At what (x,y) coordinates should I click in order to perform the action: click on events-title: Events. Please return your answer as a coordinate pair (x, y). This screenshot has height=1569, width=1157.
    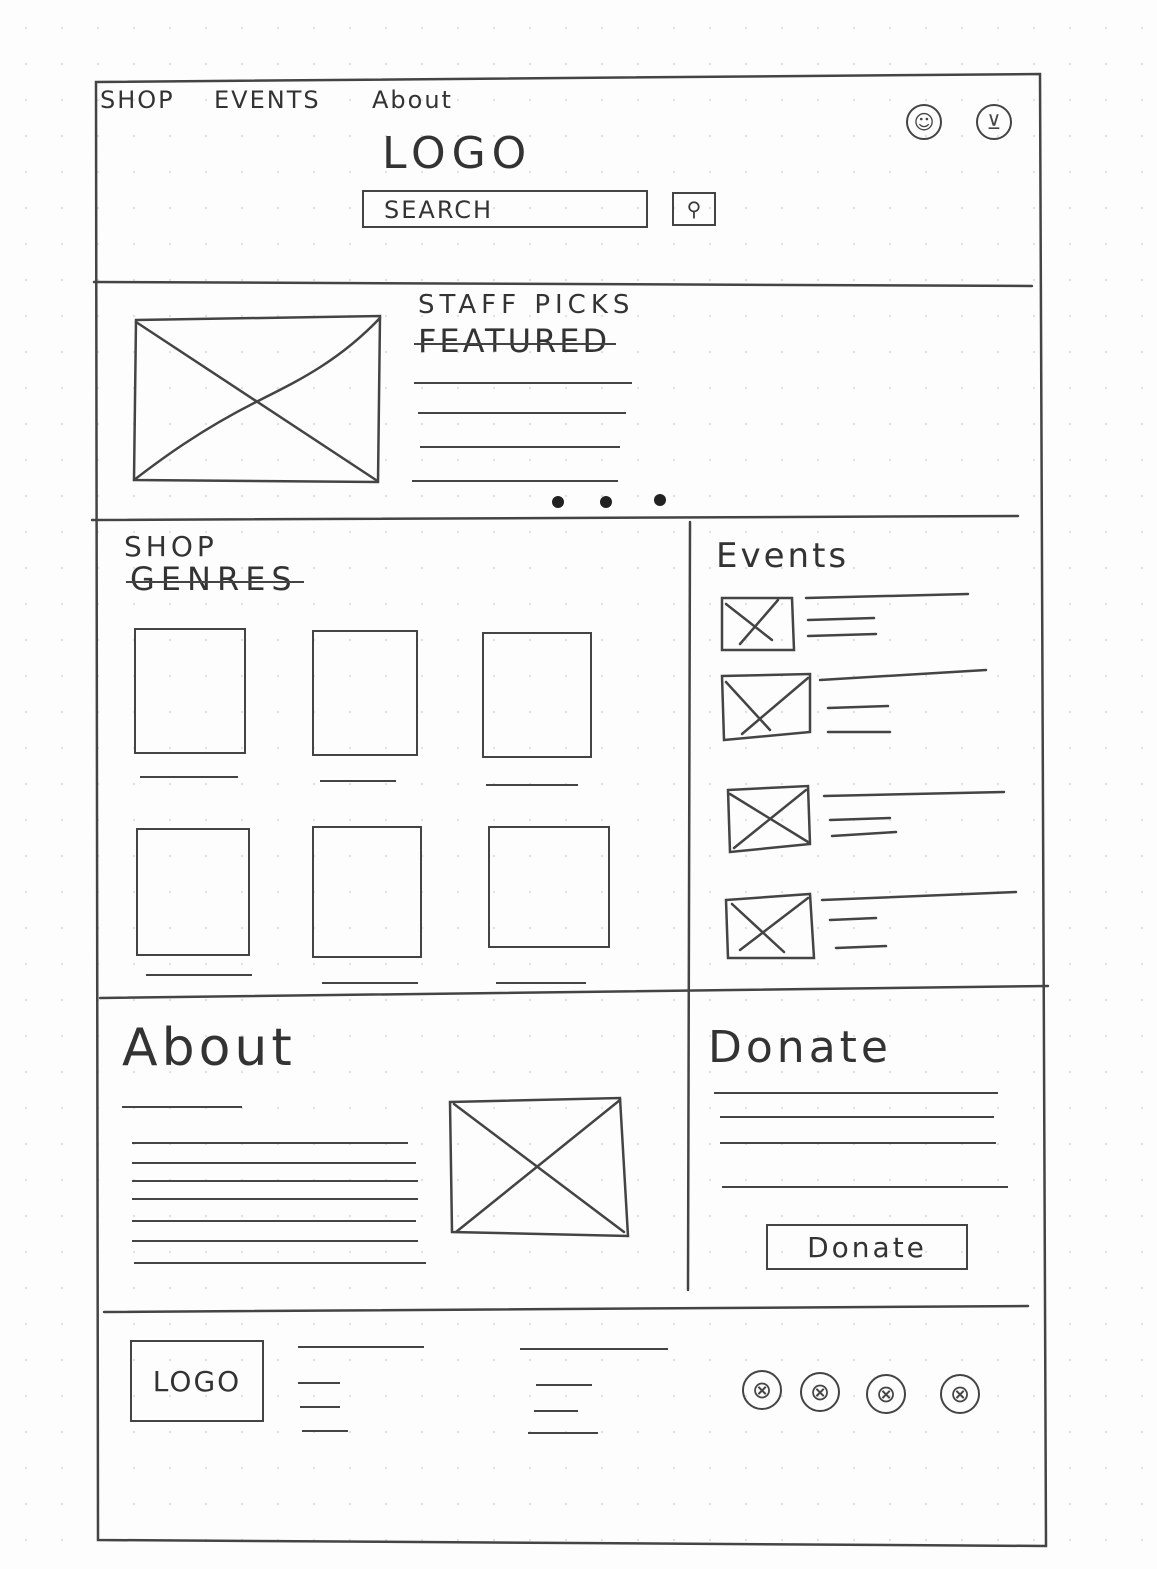
    Looking at the image, I should click on (783, 556).